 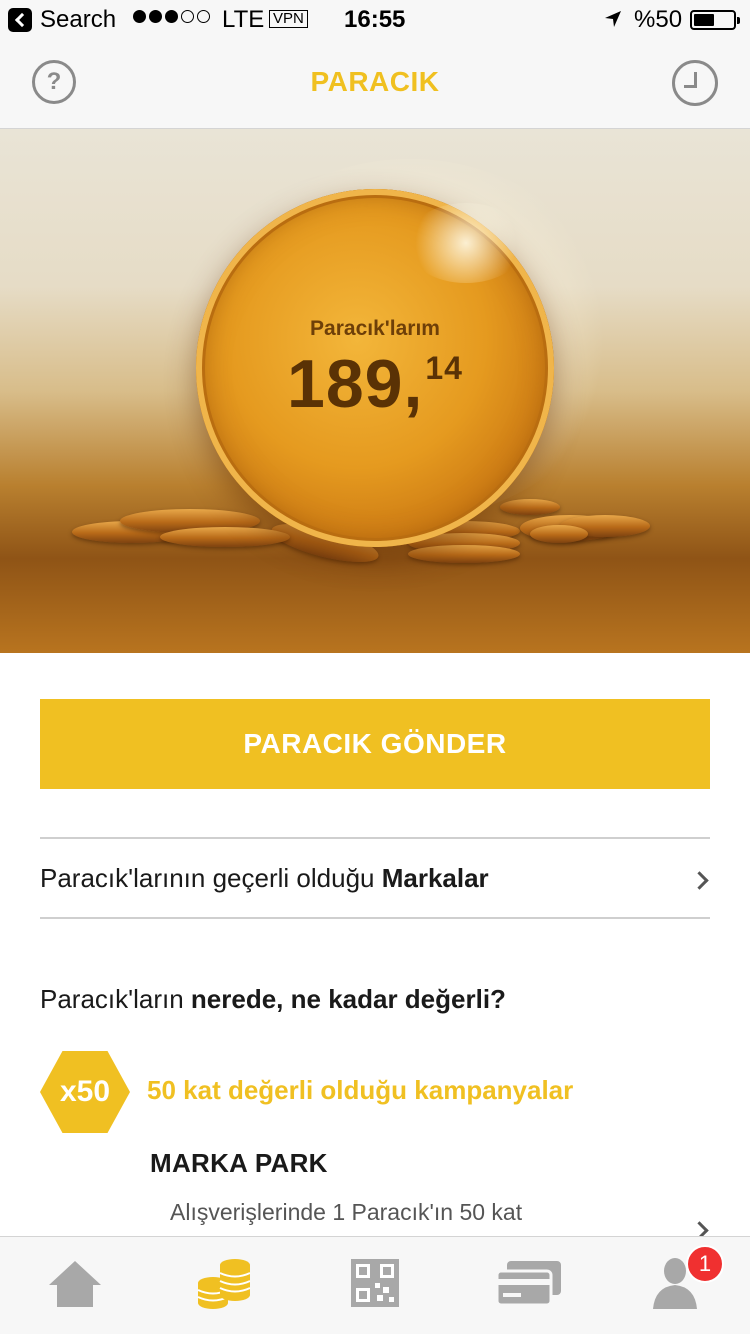 What do you see at coordinates (348, 999) in the screenshot?
I see `section-title-bold: nerede, ne kadar değerli?` at bounding box center [348, 999].